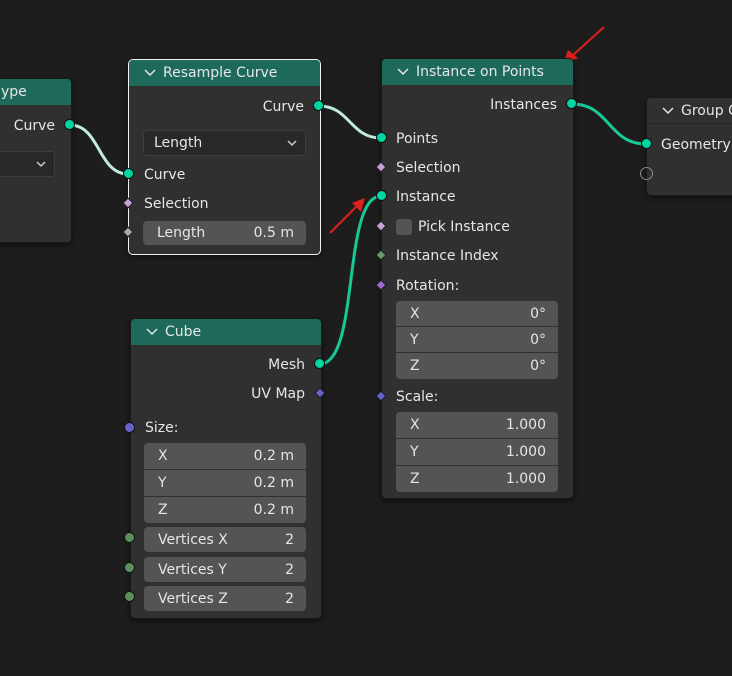  Describe the element at coordinates (381, 137) in the screenshot. I see `socket-input-points` at that location.